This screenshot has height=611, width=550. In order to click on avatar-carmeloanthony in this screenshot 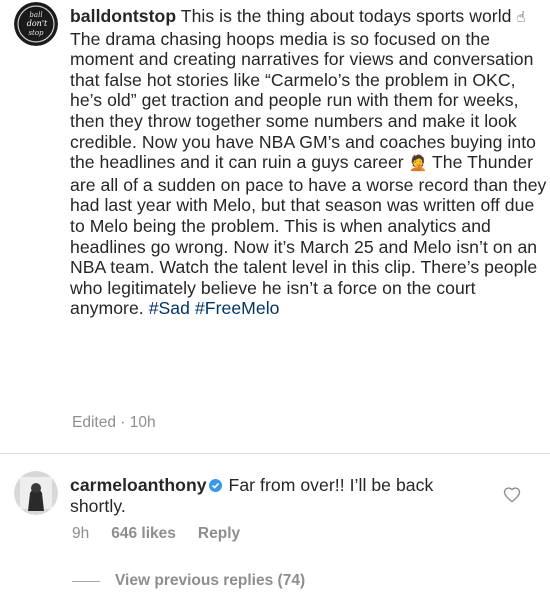, I will do `click(36, 493)`.